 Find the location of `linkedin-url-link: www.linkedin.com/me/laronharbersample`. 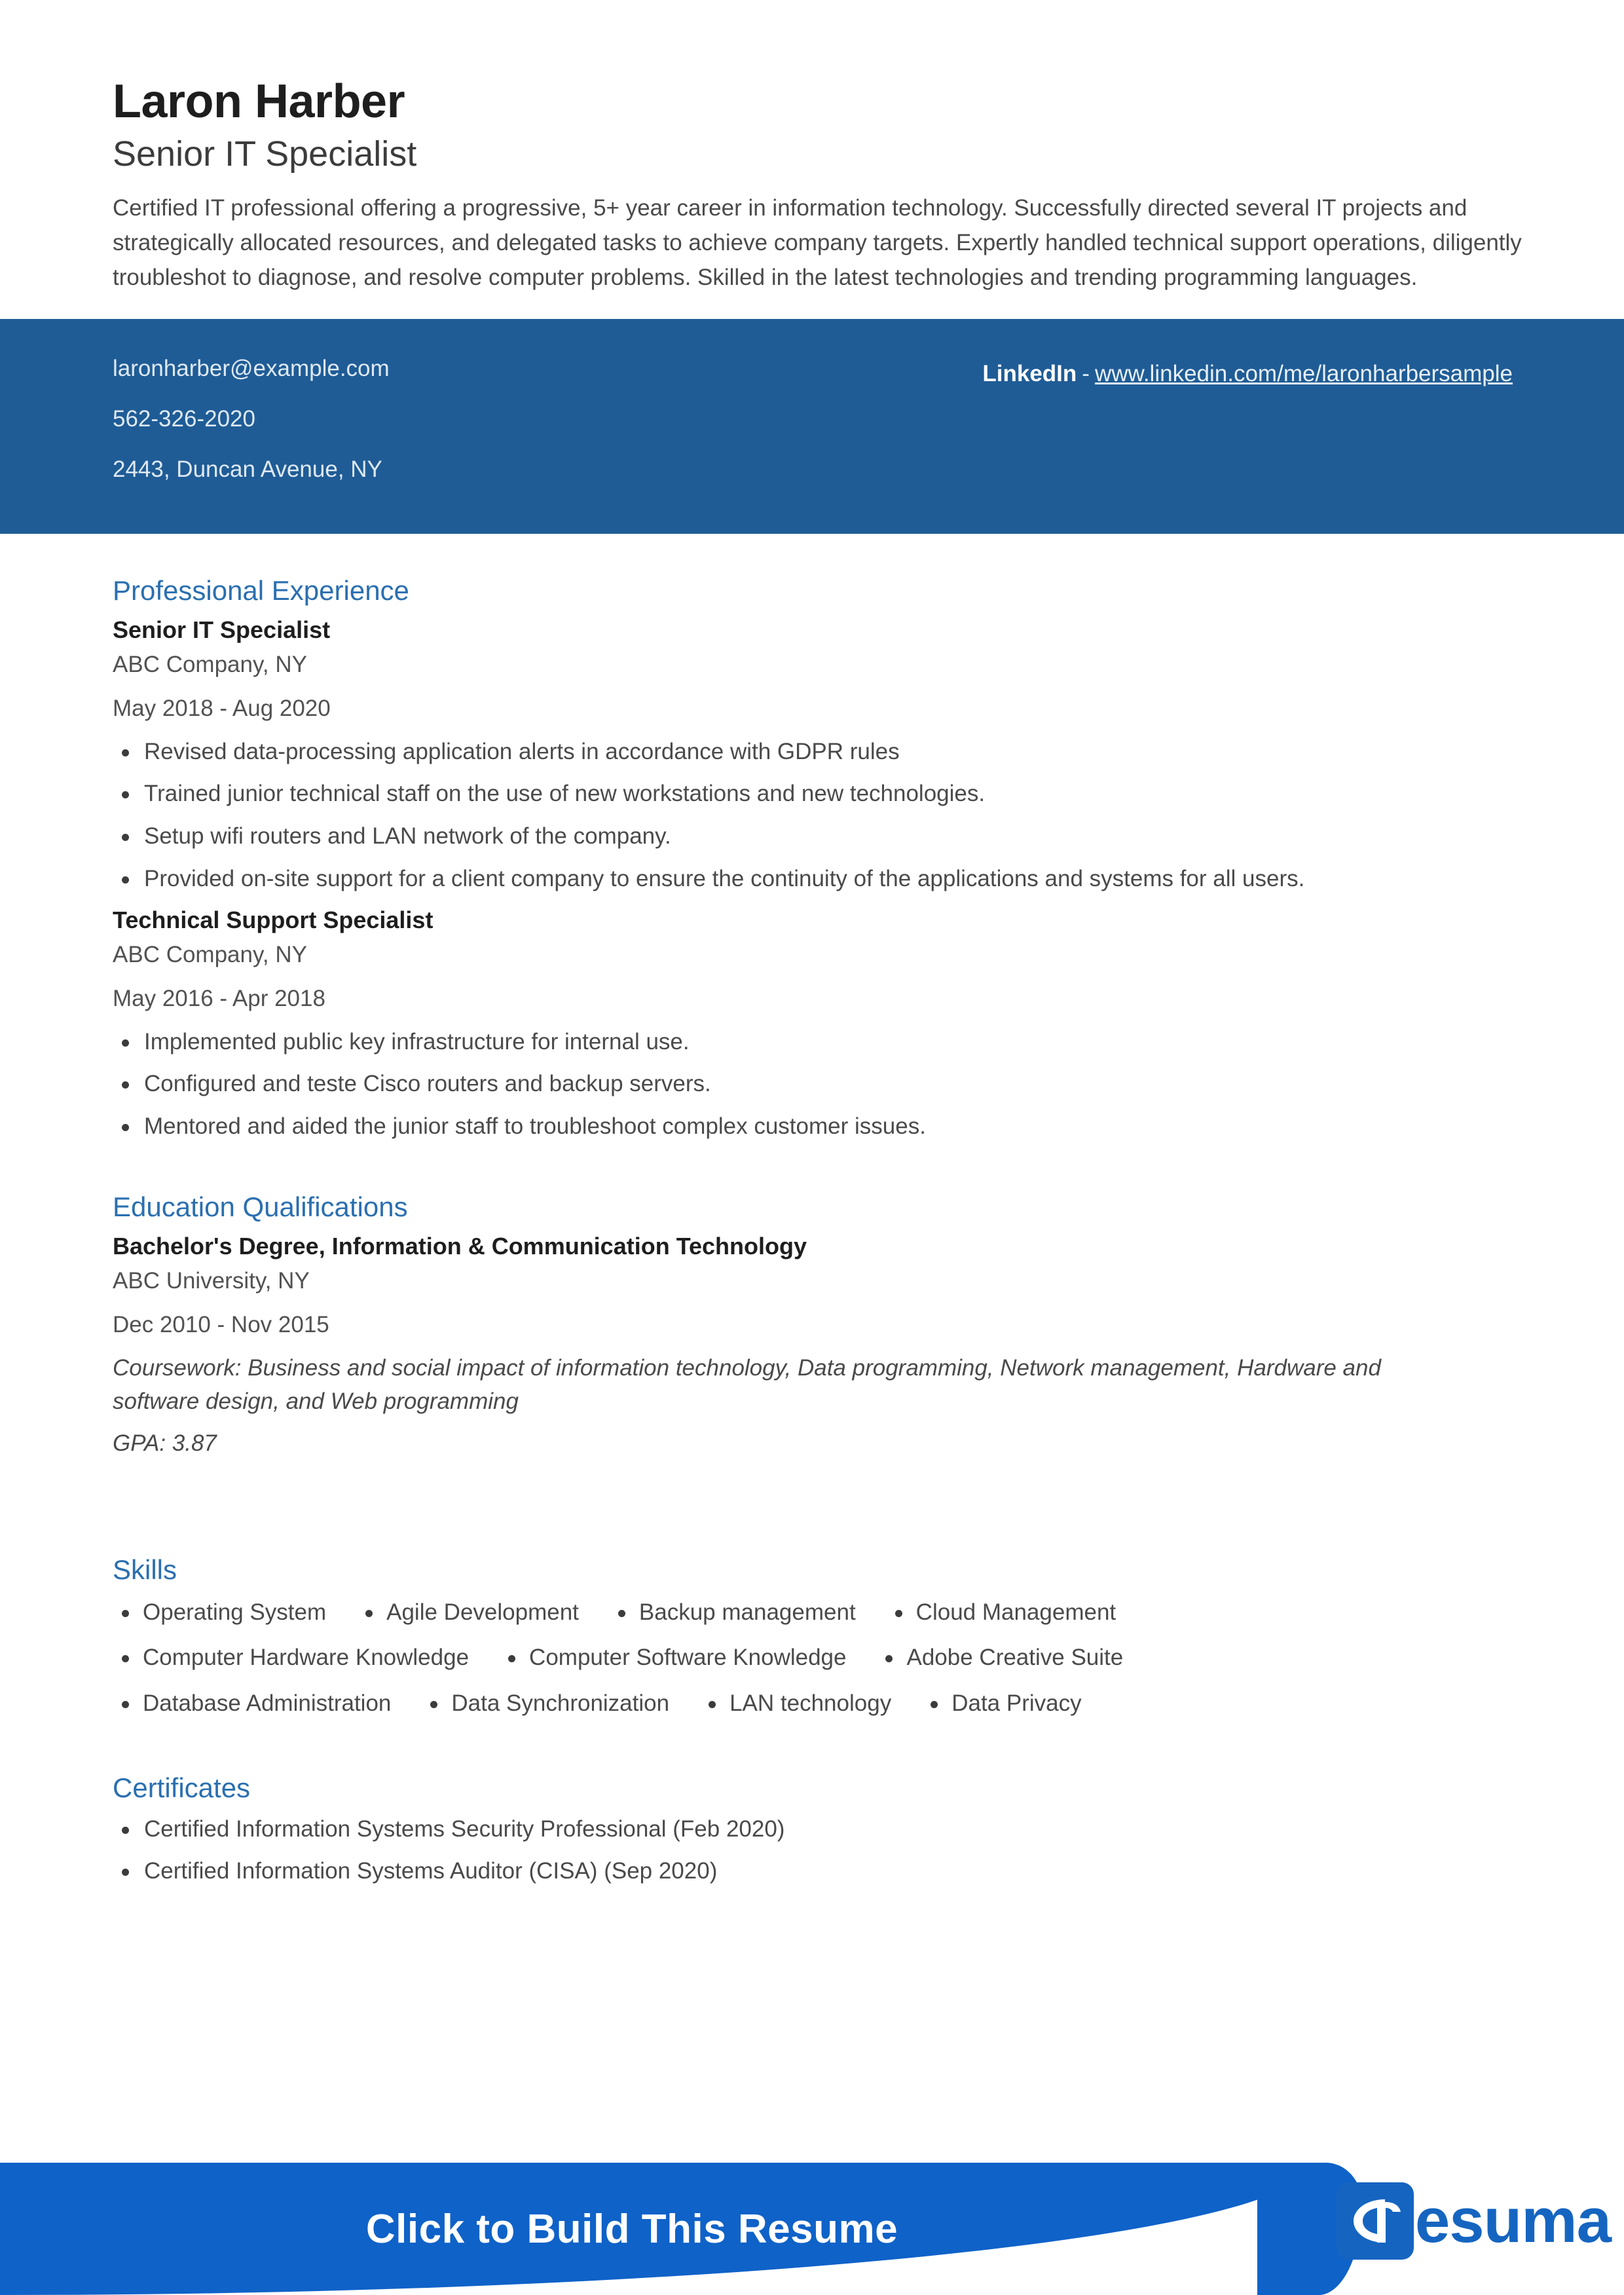

linkedin-url-link: www.linkedin.com/me/laronharbersample is located at coordinates (1304, 373).